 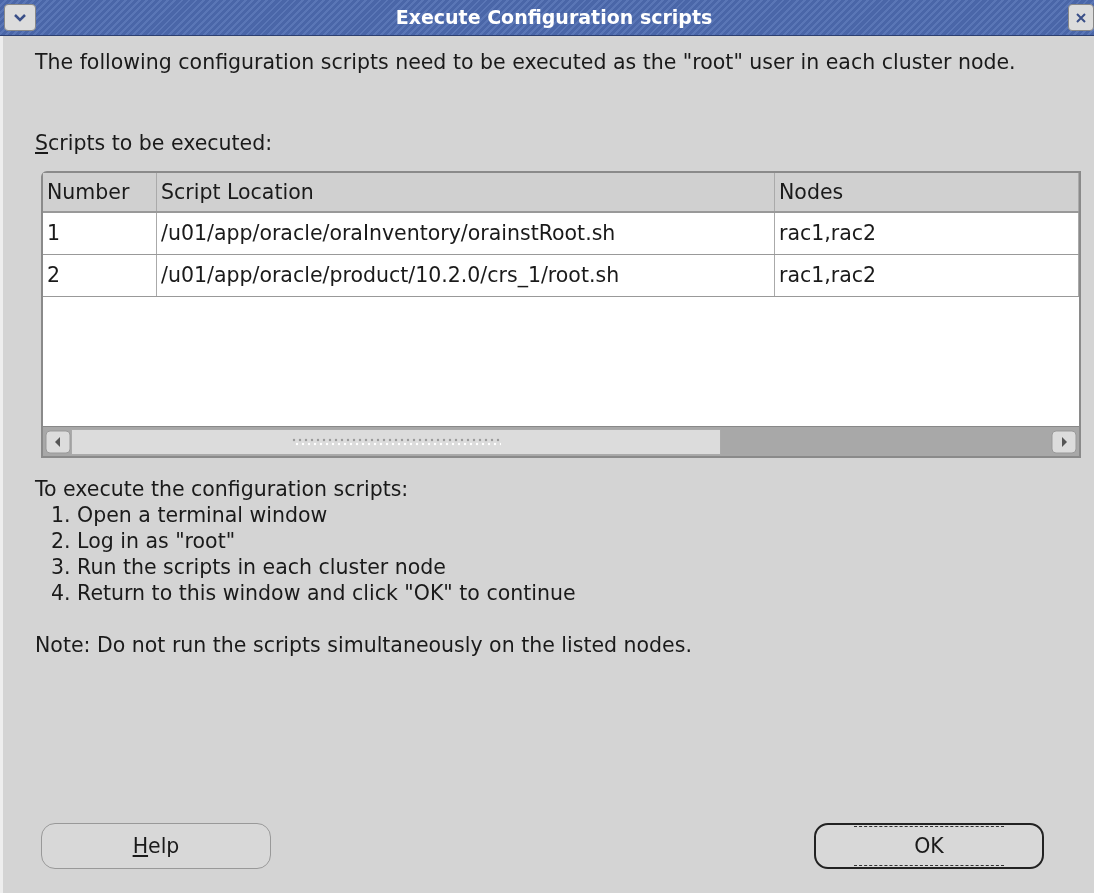 I want to click on grip-icon, so click(x=396, y=441).